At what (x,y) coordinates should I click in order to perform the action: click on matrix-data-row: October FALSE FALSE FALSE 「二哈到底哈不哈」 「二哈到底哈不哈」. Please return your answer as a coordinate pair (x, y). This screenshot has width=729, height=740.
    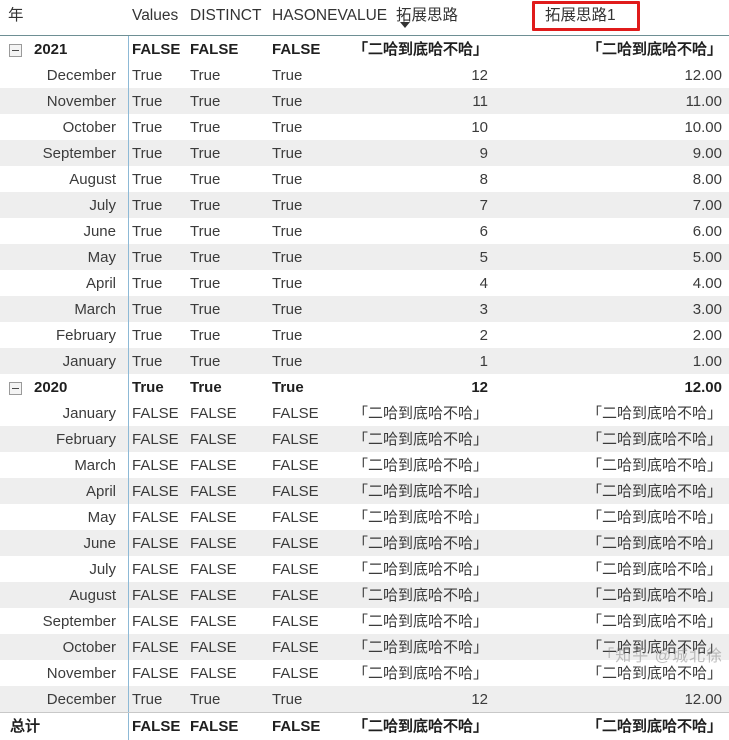
    Looking at the image, I should click on (364, 647).